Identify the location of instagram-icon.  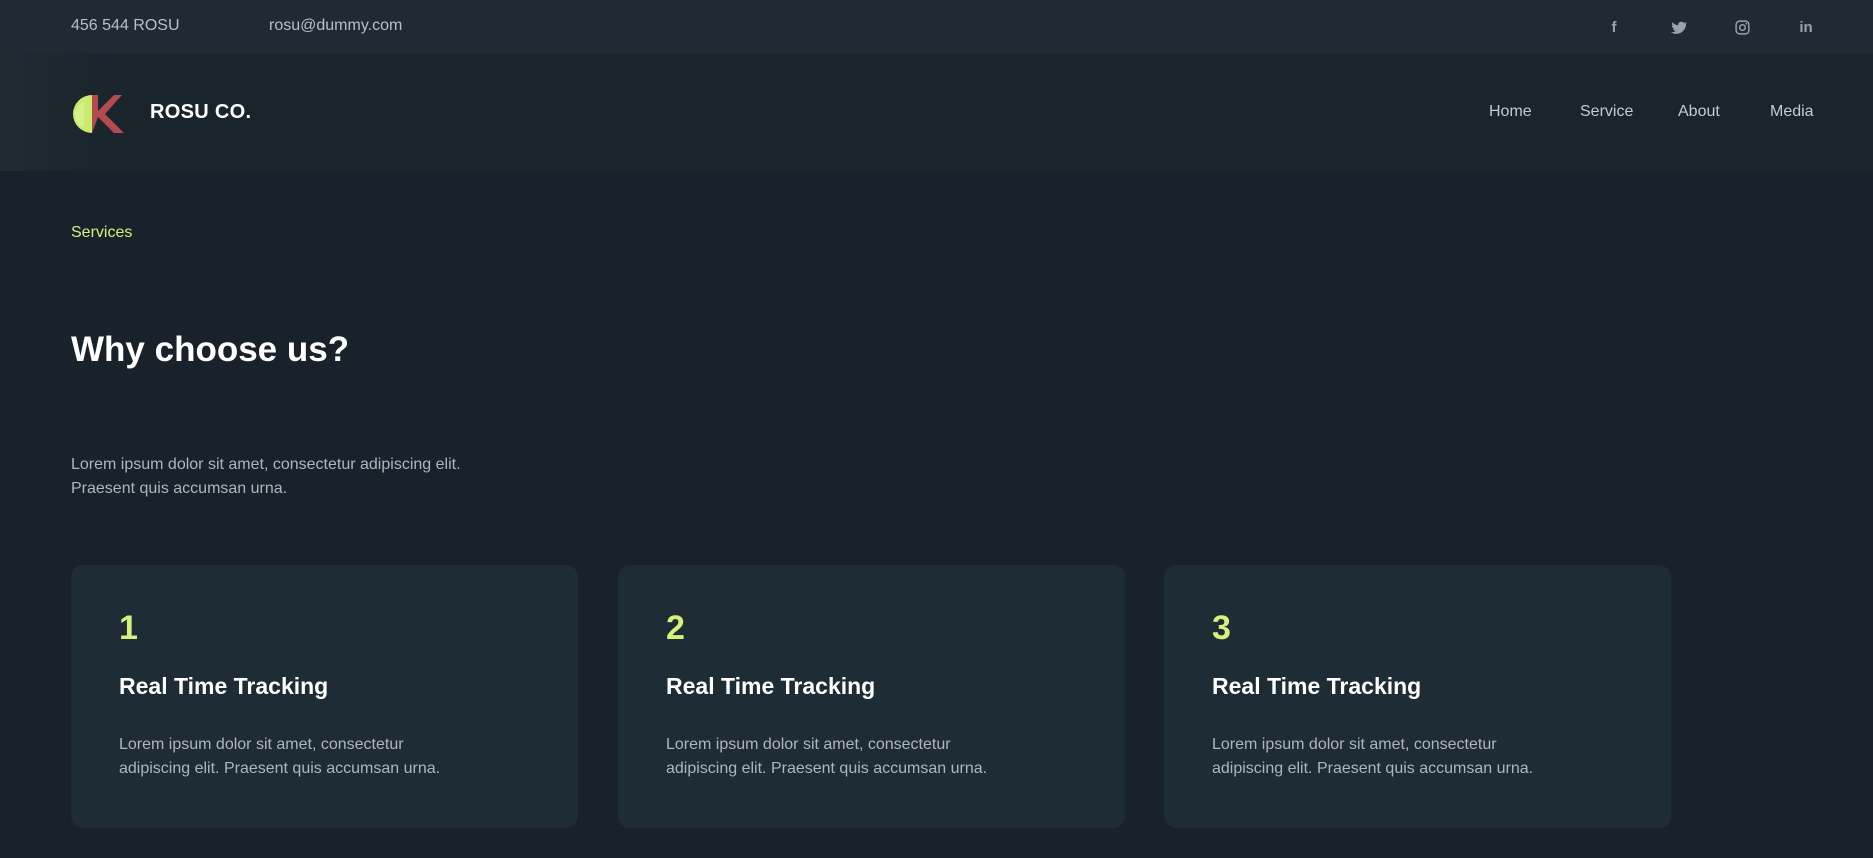
(1742, 27).